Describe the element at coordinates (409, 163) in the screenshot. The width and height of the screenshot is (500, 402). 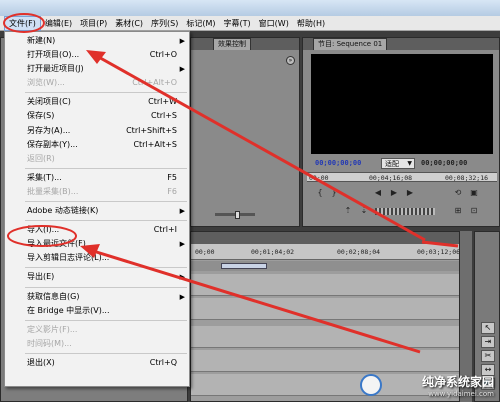
I see `chevron-down-icon: ▼` at that location.